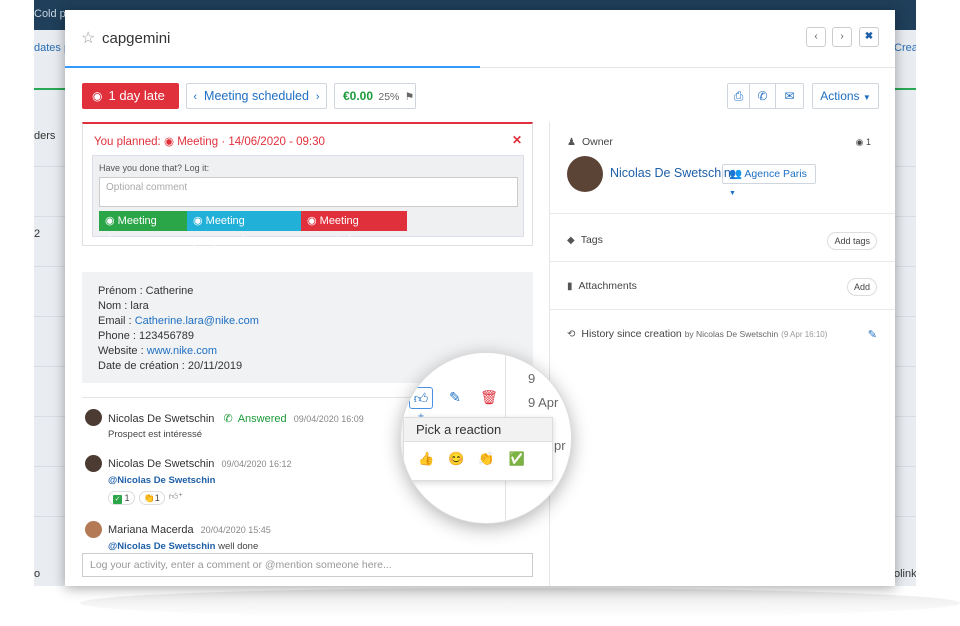  Describe the element at coordinates (489, 398) in the screenshot. I see `trash-icon: 🗑` at that location.